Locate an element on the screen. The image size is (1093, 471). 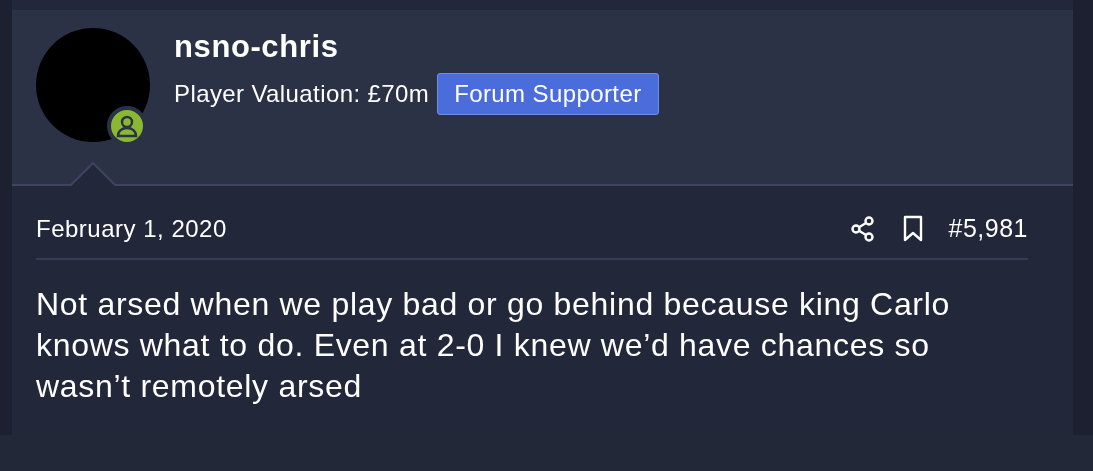
share-icon is located at coordinates (862, 228).